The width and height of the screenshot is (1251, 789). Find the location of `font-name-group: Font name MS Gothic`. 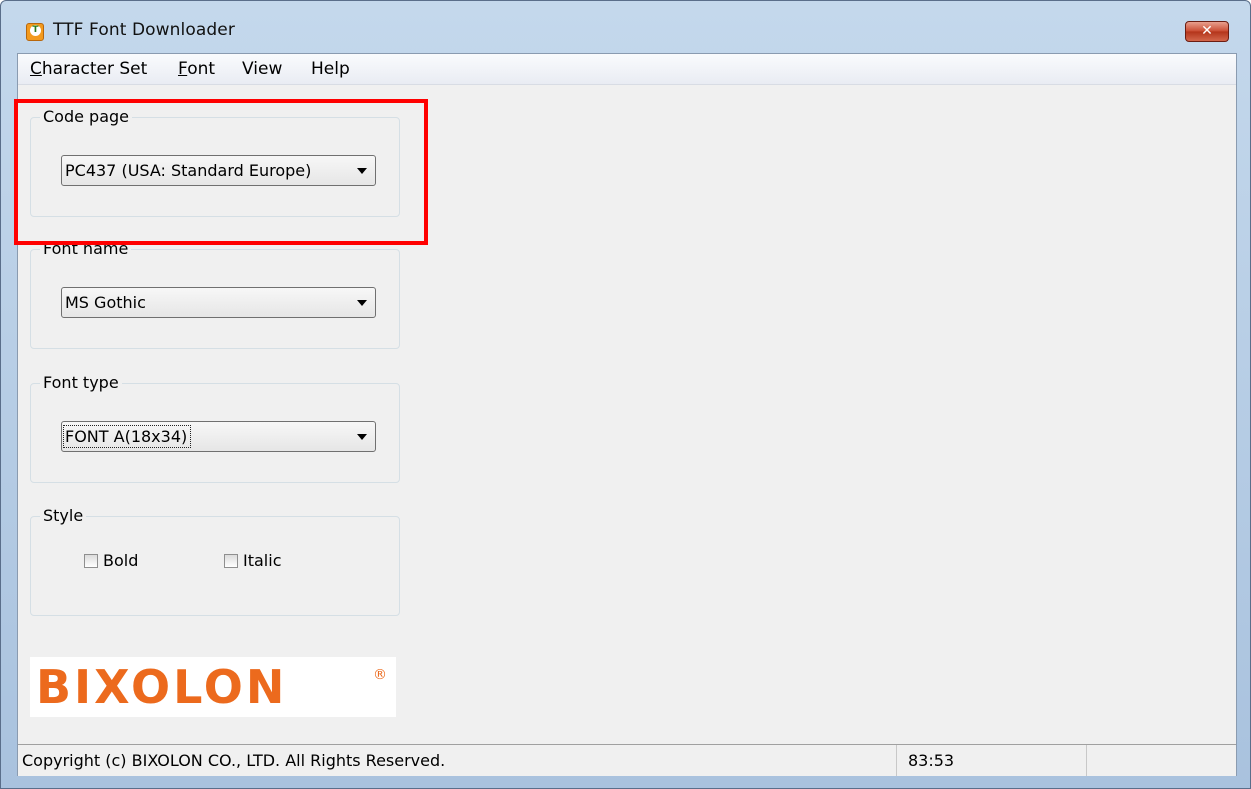

font-name-group: Font name MS Gothic is located at coordinates (215, 294).